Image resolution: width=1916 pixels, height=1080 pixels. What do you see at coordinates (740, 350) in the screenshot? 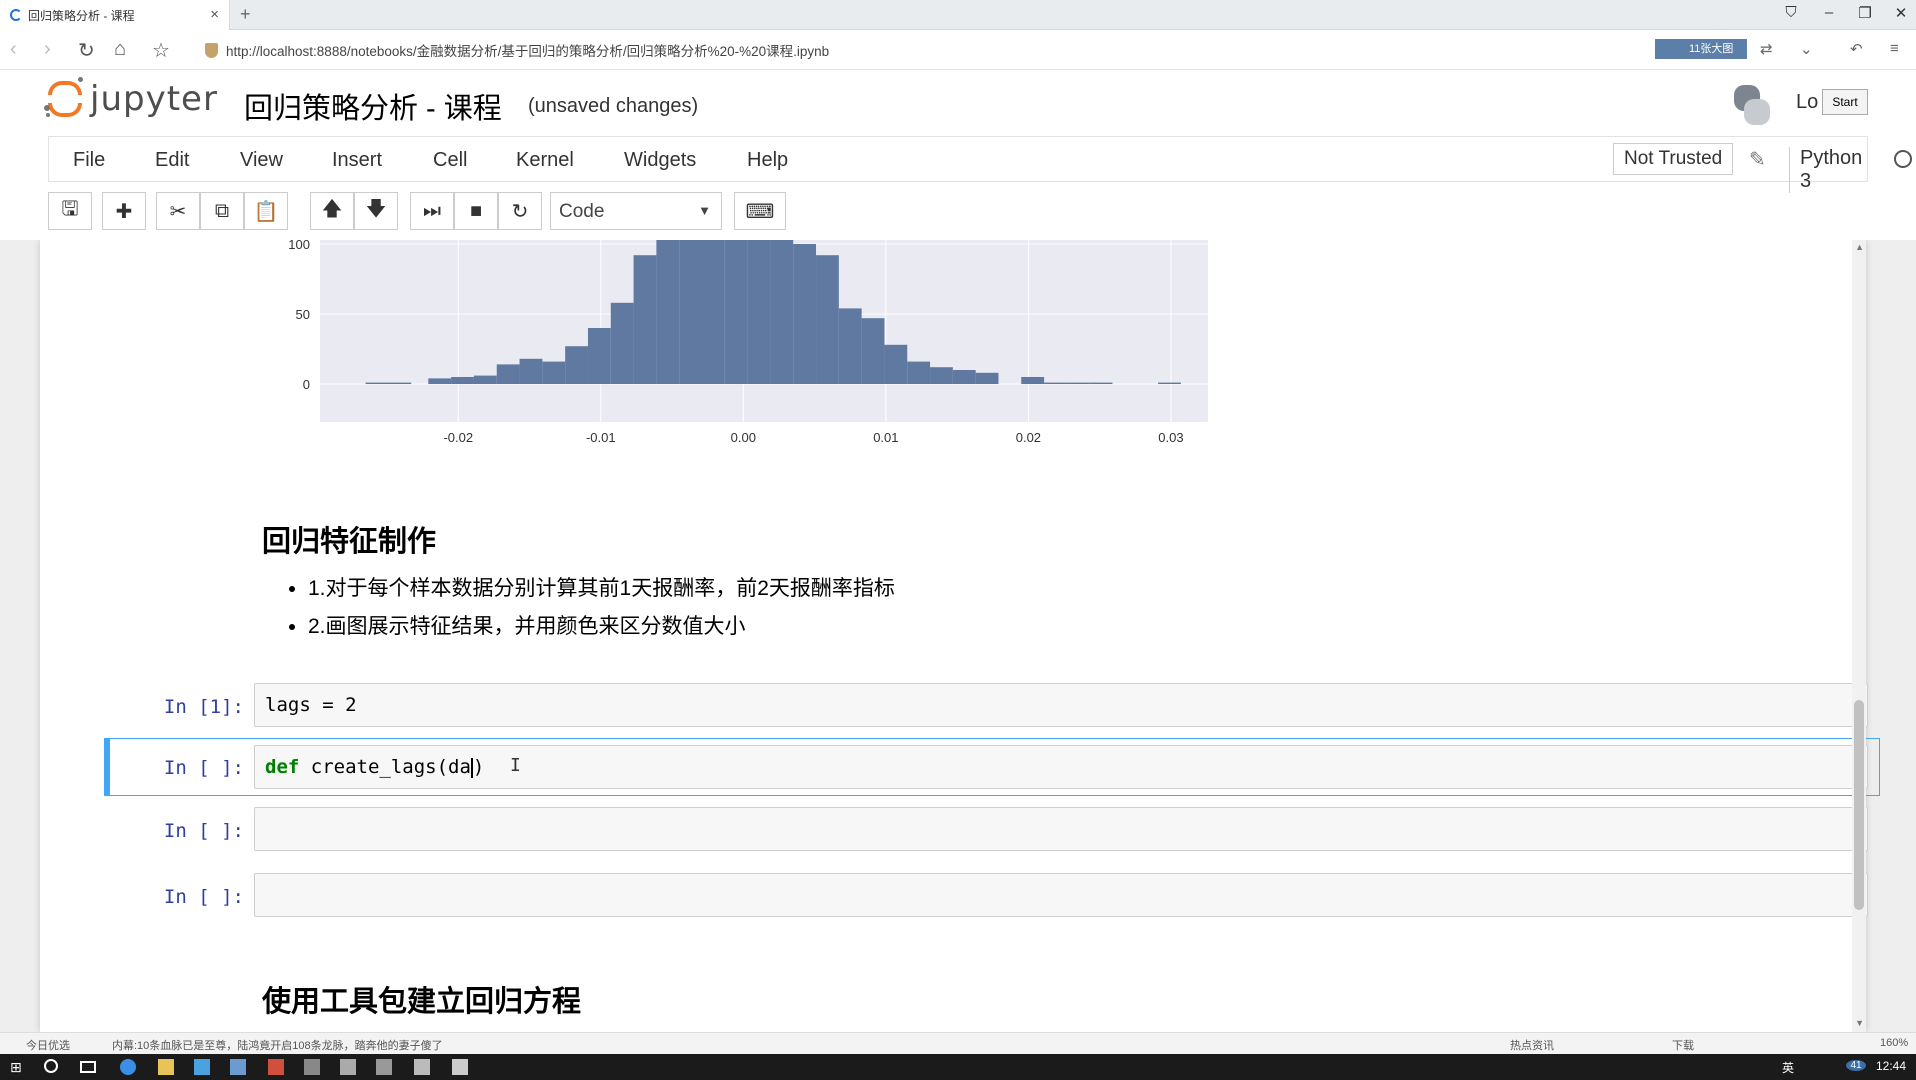
I see `histogram-output: 0 50 100 -0.02 -0.01 0.00 0.01 0.02 0.03` at bounding box center [740, 350].